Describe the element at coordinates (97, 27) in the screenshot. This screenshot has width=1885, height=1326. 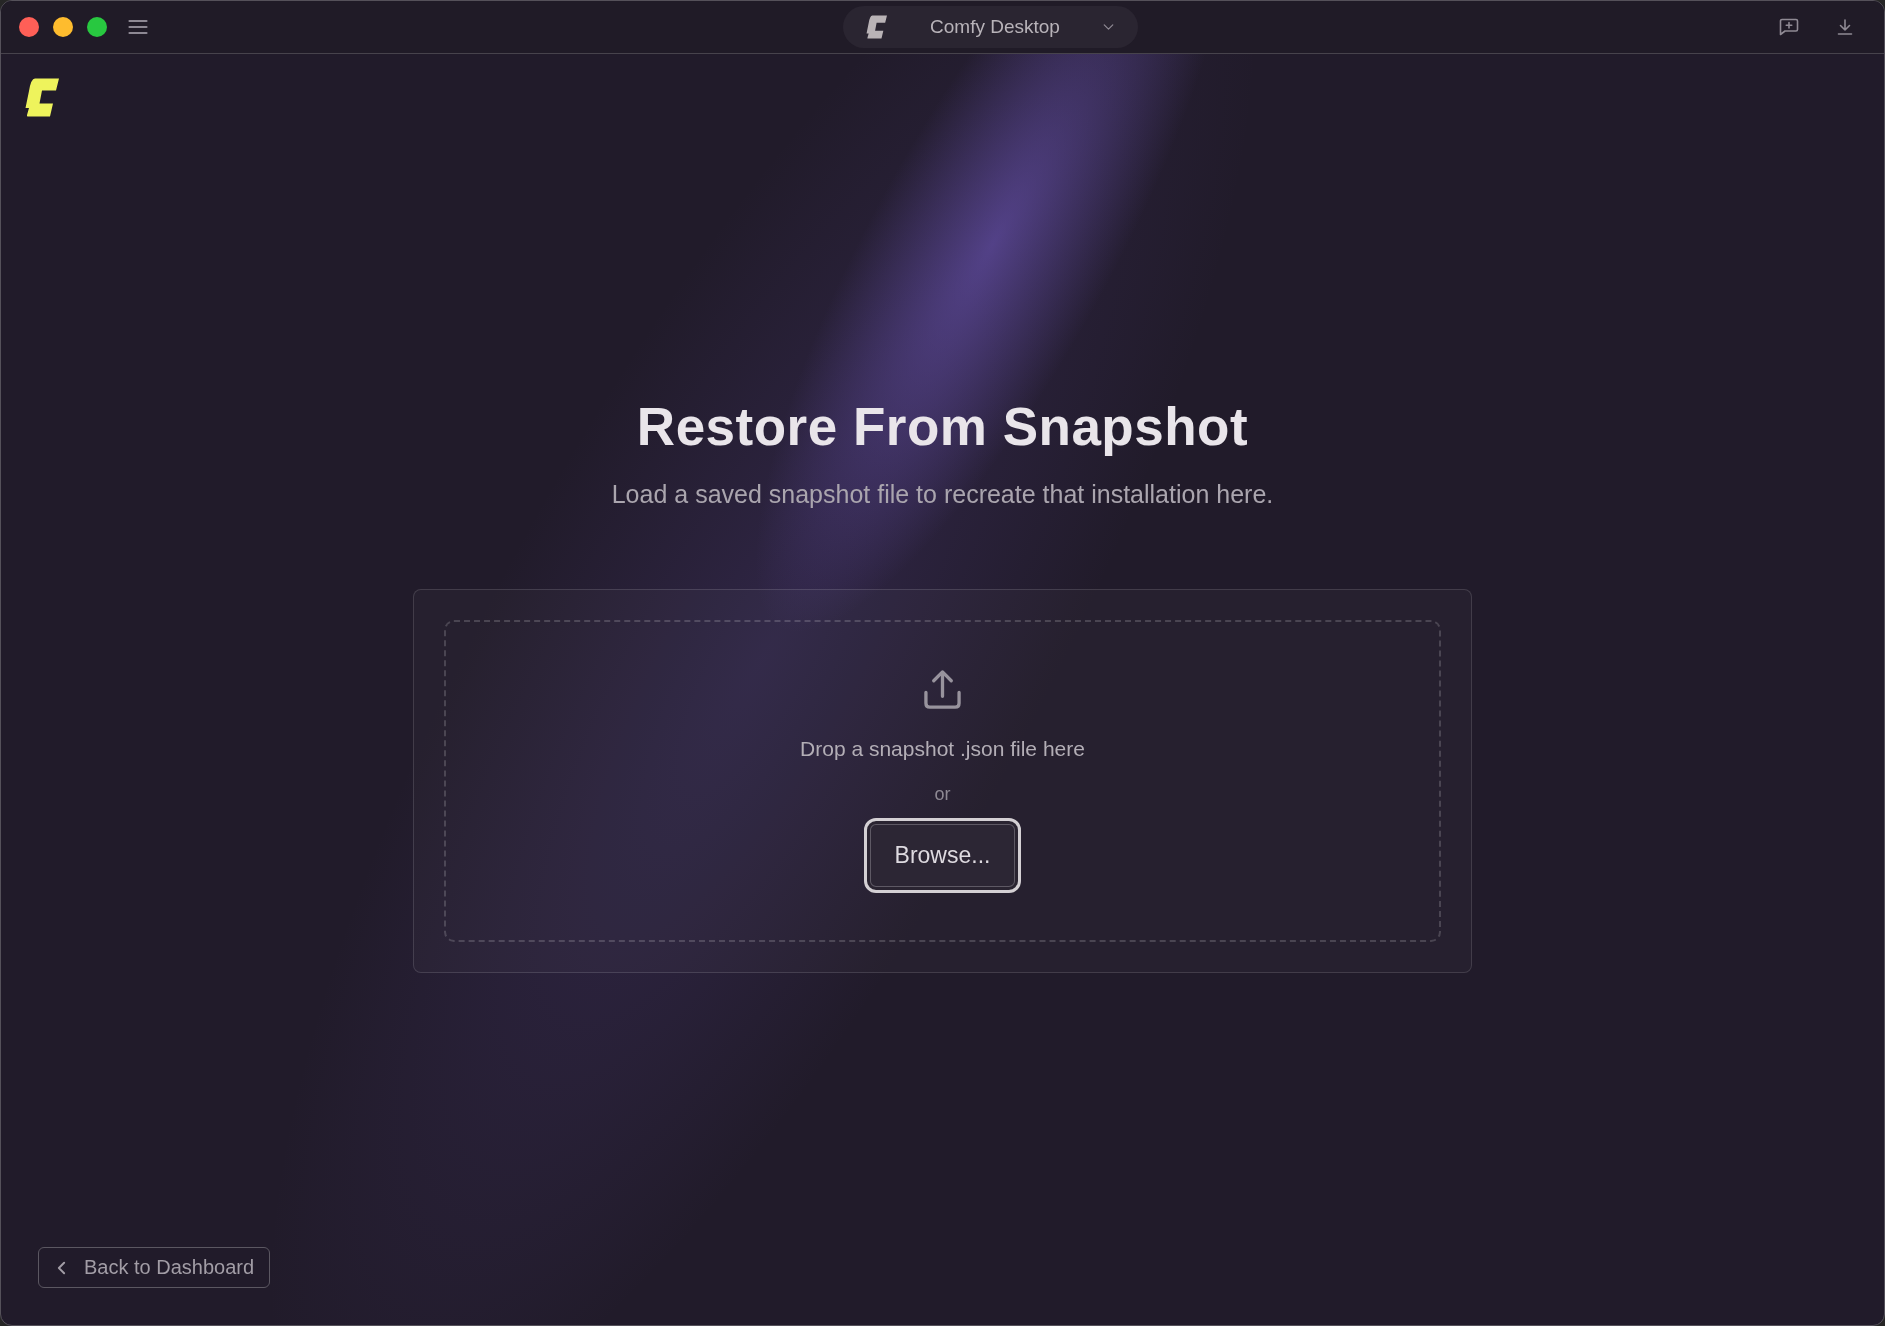
I see `maximize-window-button` at that location.